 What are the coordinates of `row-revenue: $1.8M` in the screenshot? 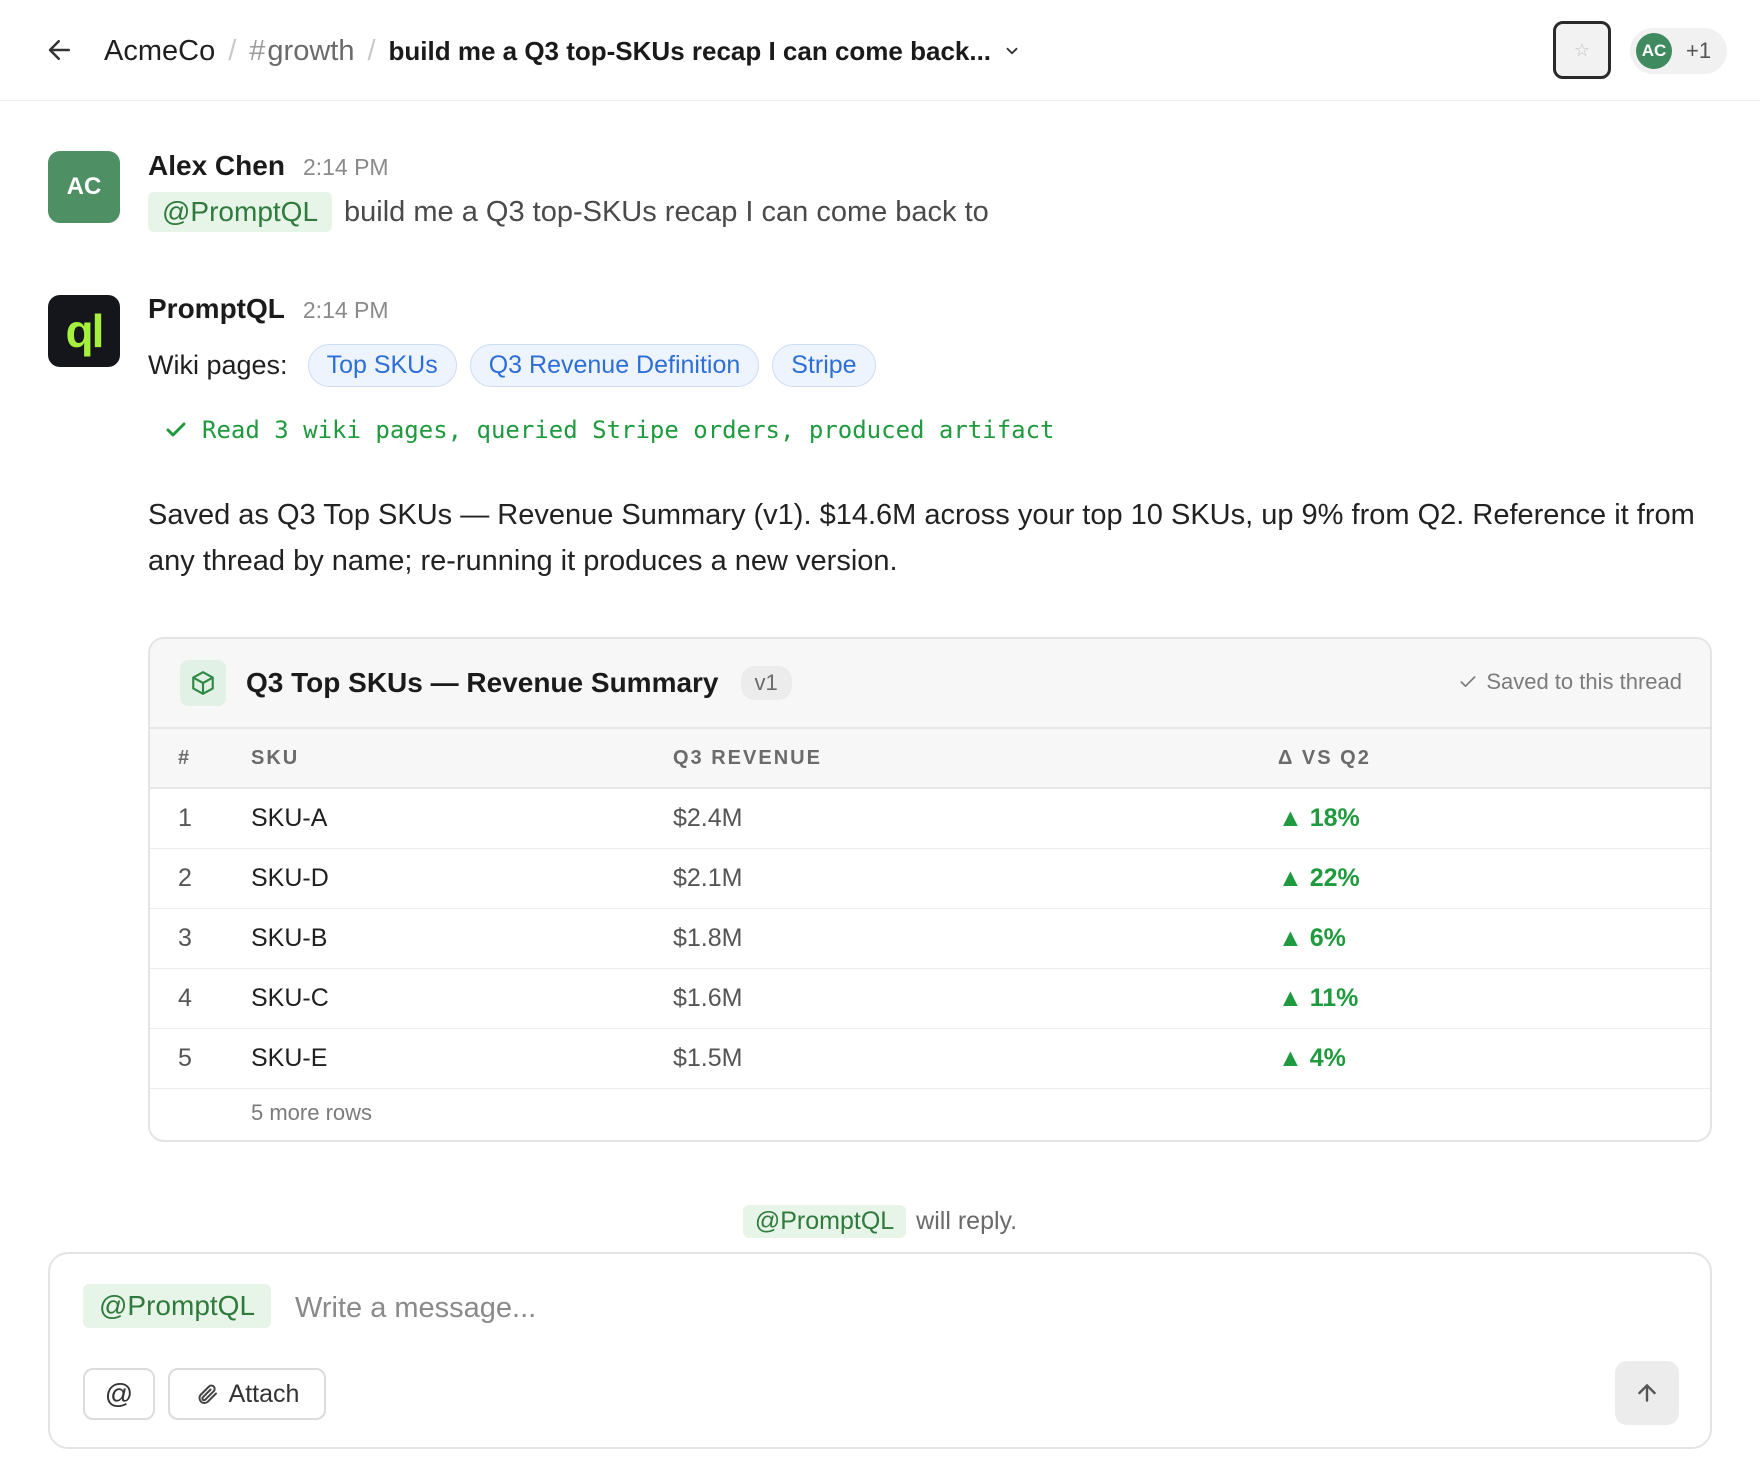 It's located at (708, 938).